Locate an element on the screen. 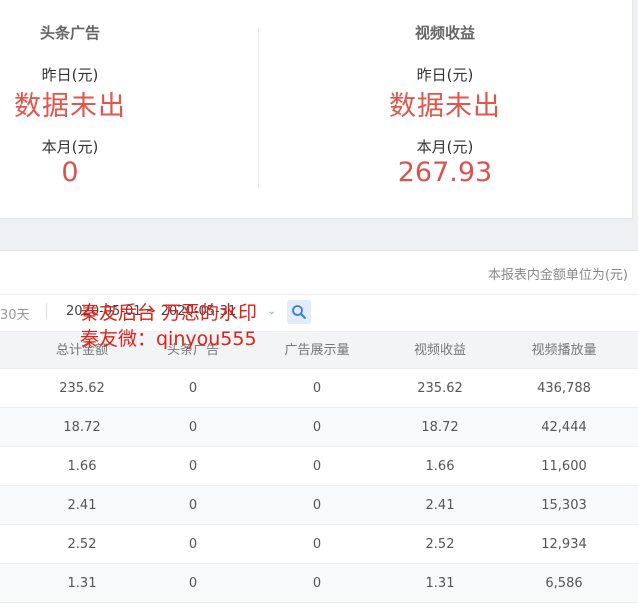 Image resolution: width=638 pixels, height=604 pixels. video-plays-cell: 11,600 is located at coordinates (564, 466).